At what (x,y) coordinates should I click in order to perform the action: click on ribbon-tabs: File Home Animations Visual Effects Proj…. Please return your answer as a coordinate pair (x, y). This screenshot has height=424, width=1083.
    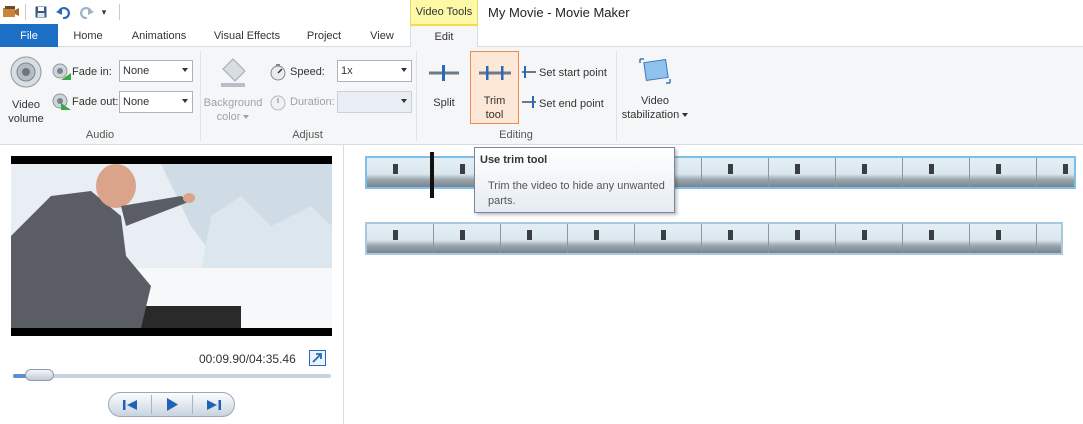
    Looking at the image, I should click on (541, 36).